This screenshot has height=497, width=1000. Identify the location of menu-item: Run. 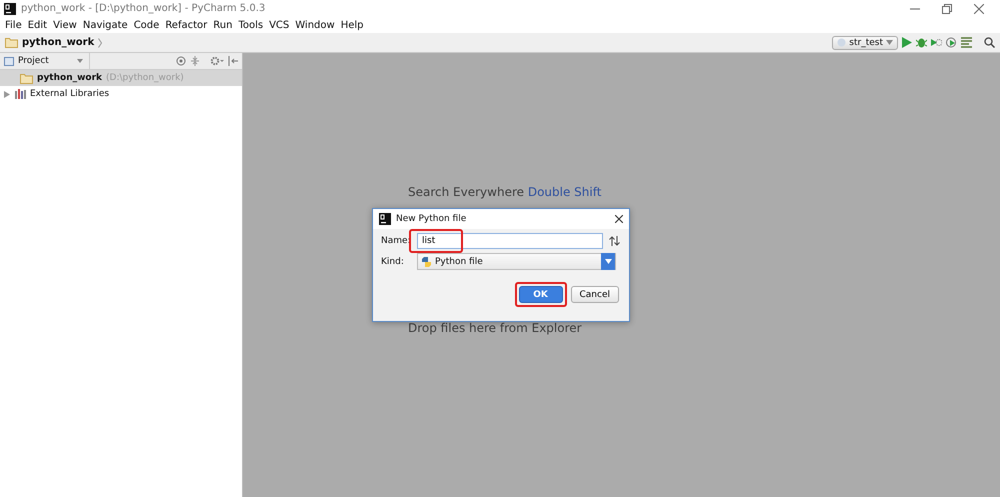
(223, 25).